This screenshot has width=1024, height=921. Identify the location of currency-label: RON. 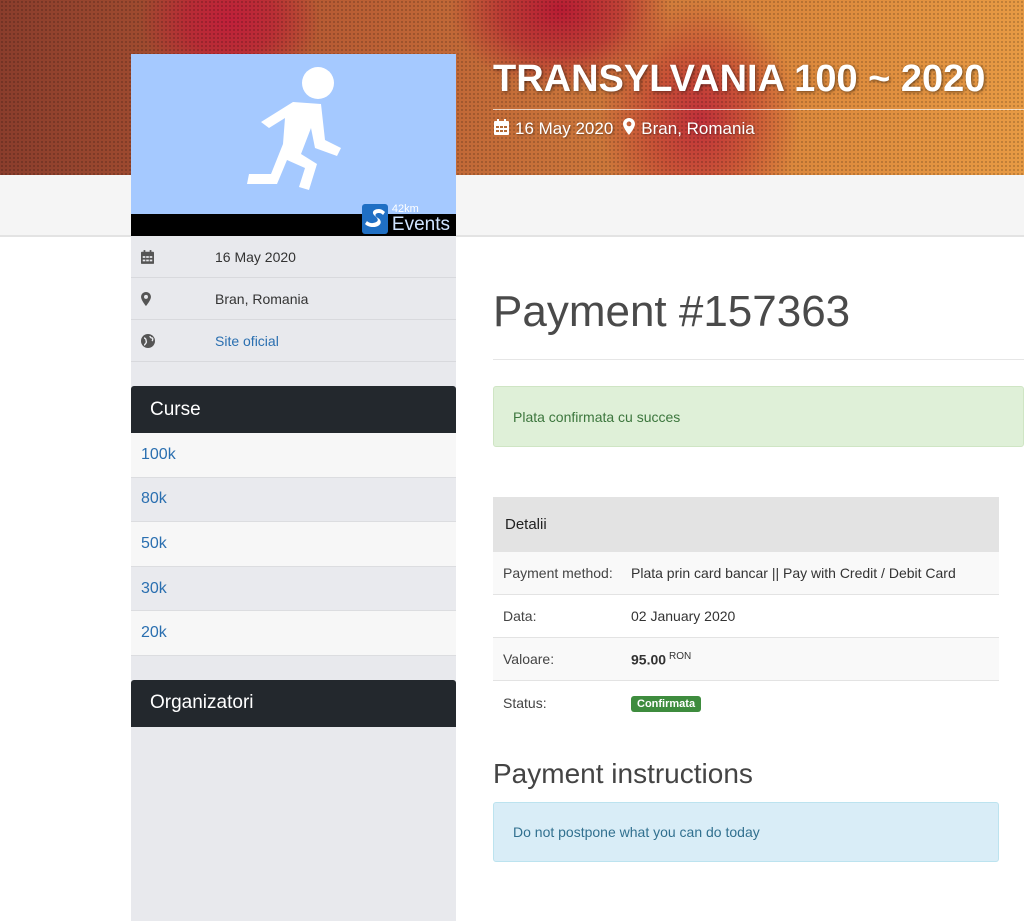
(680, 656).